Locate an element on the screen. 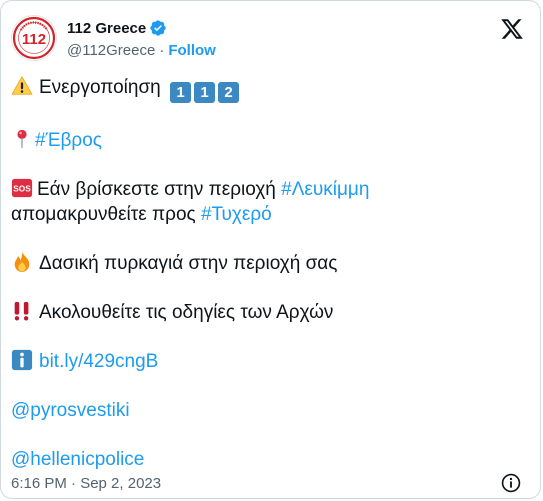 The image size is (543, 501). area-text: Εάν βρίσκεστε στην περιοχή is located at coordinates (156, 189).